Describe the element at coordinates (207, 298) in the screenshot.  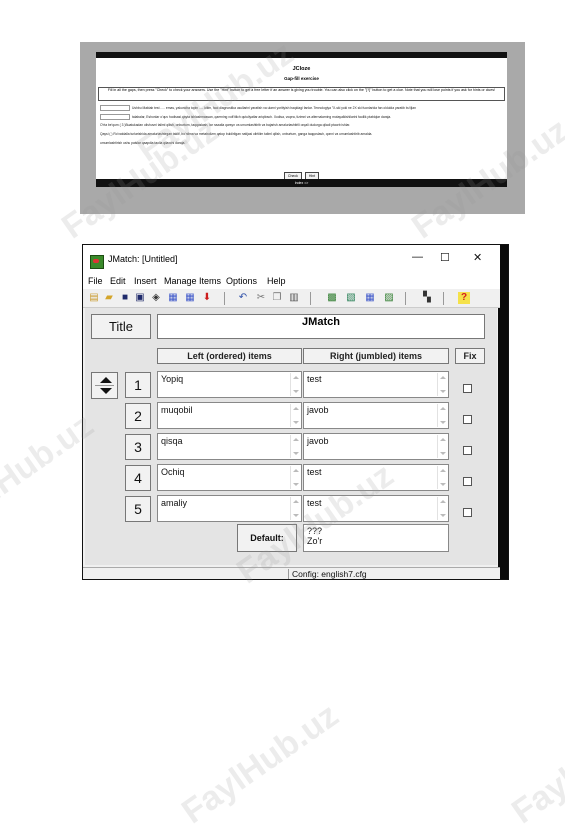
I see `red-arrow-icon: ⬇` at that location.